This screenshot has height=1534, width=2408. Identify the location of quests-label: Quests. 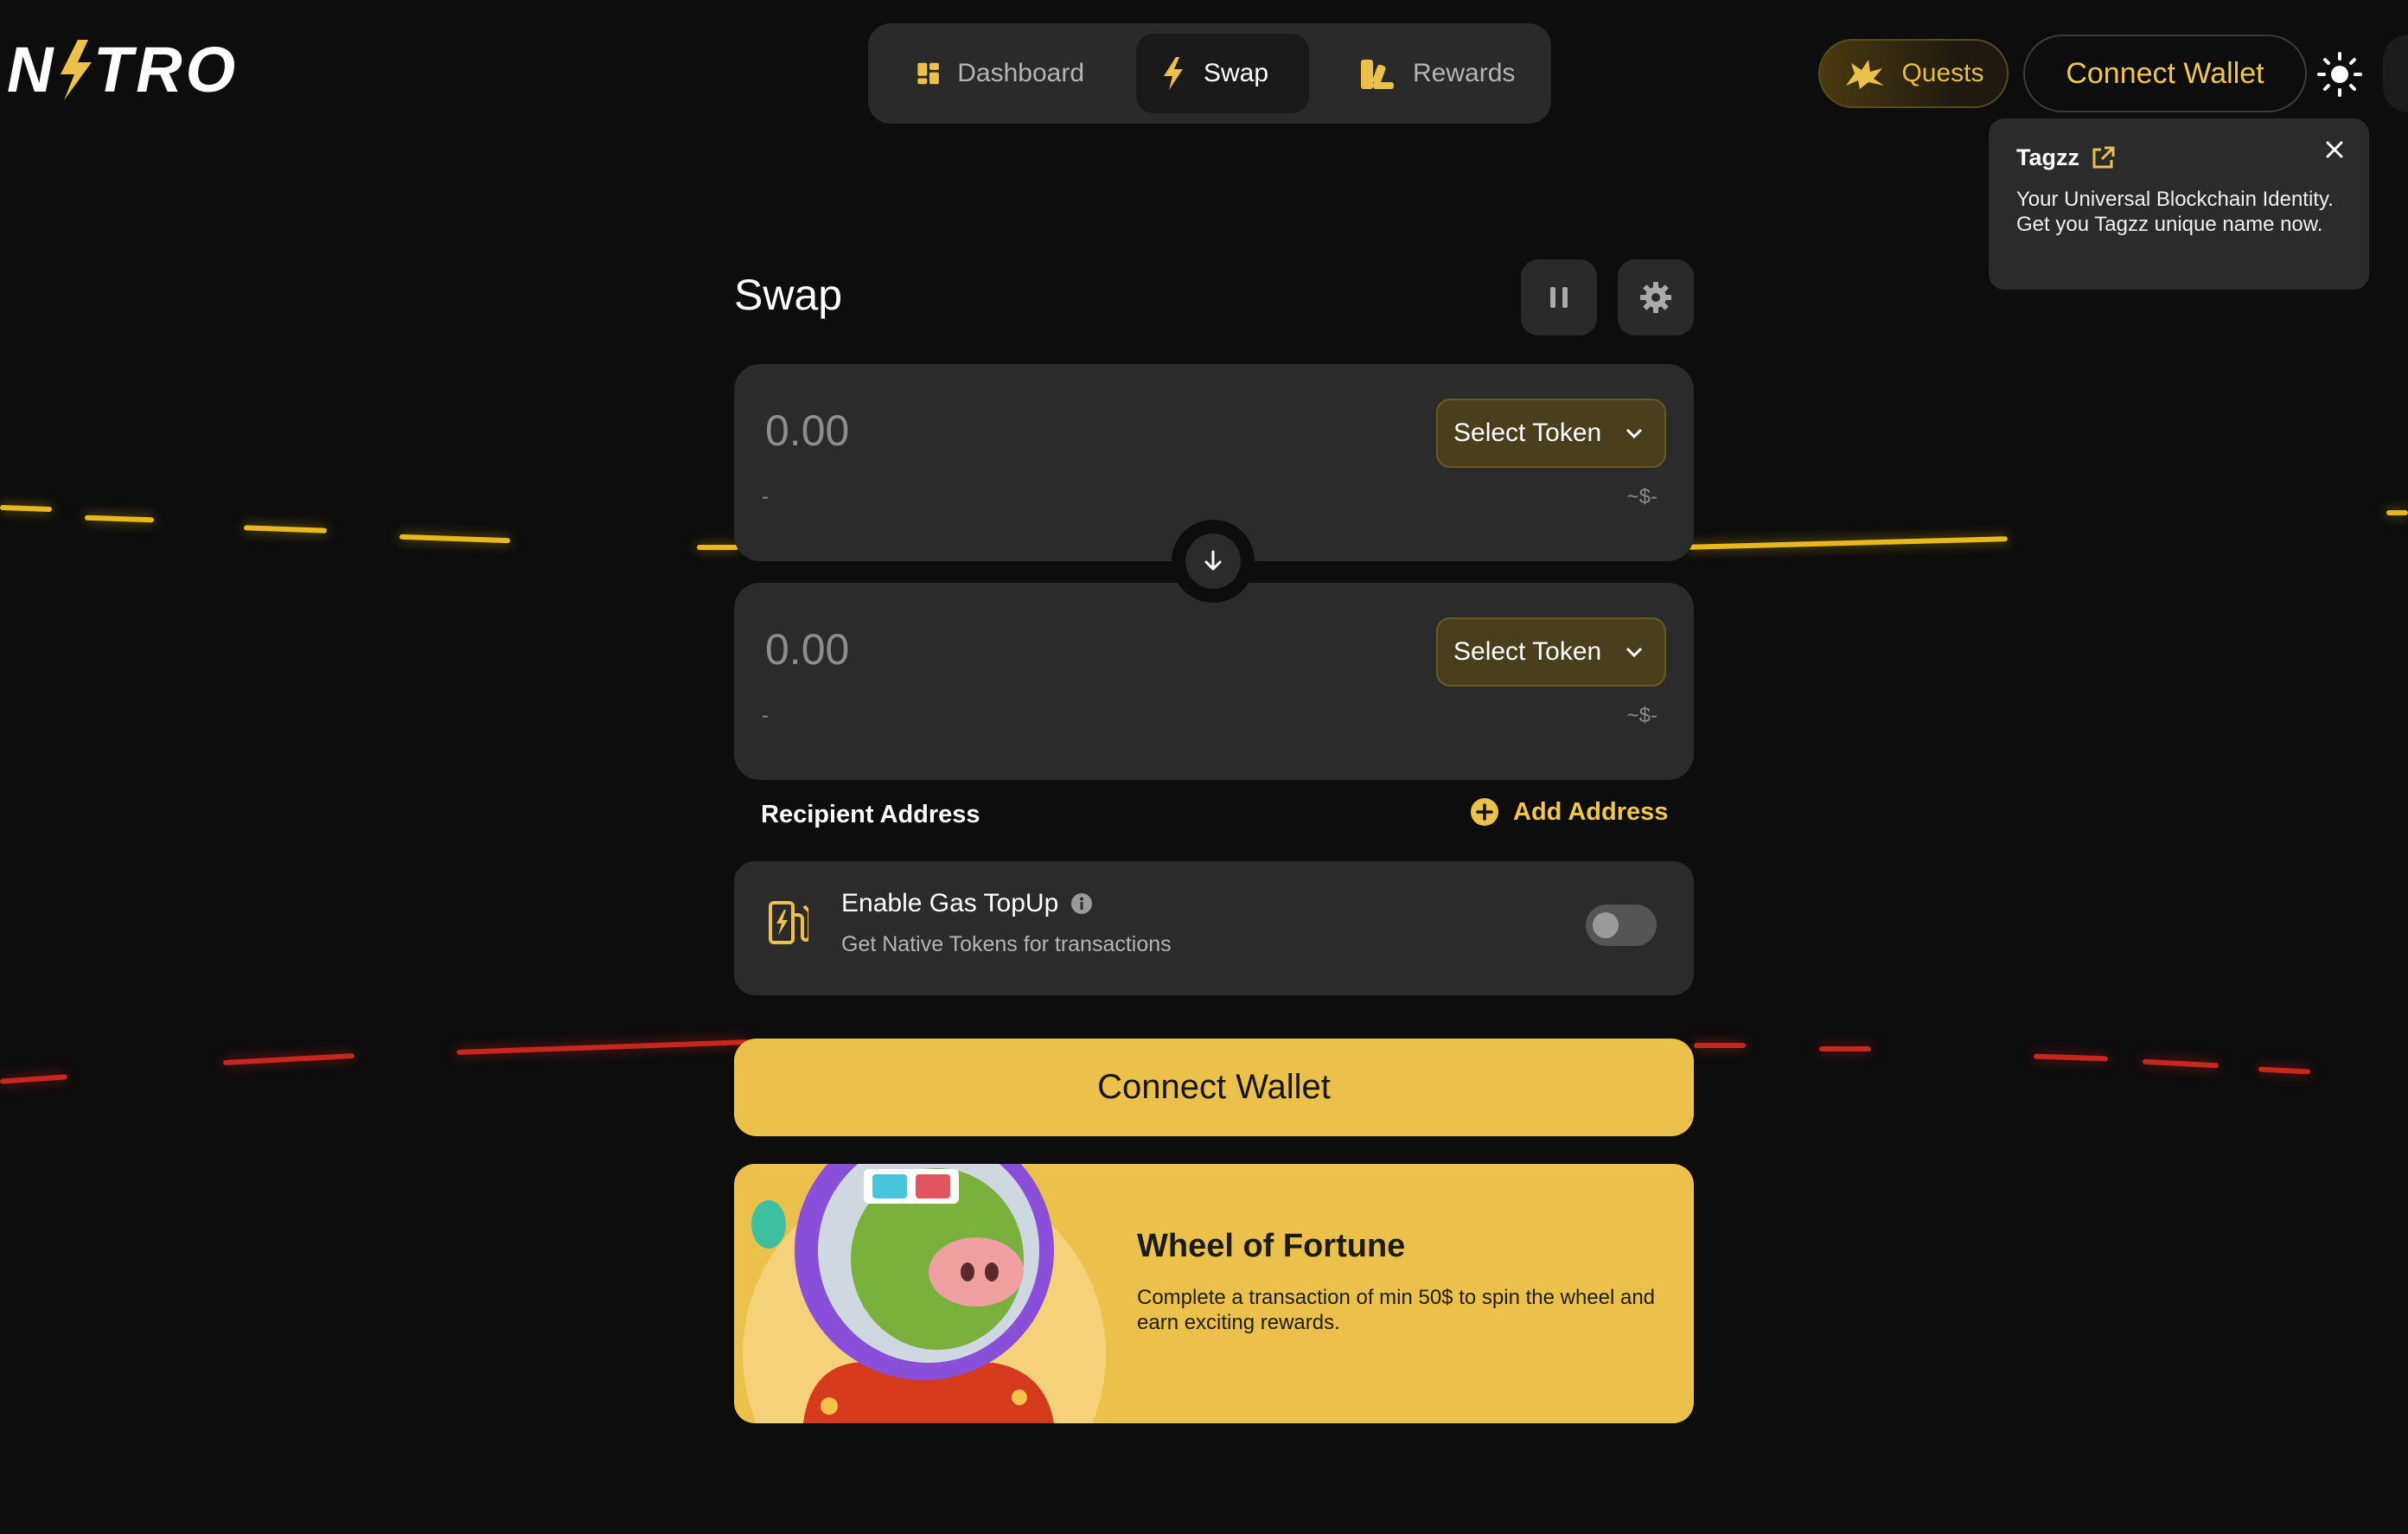
(1942, 73).